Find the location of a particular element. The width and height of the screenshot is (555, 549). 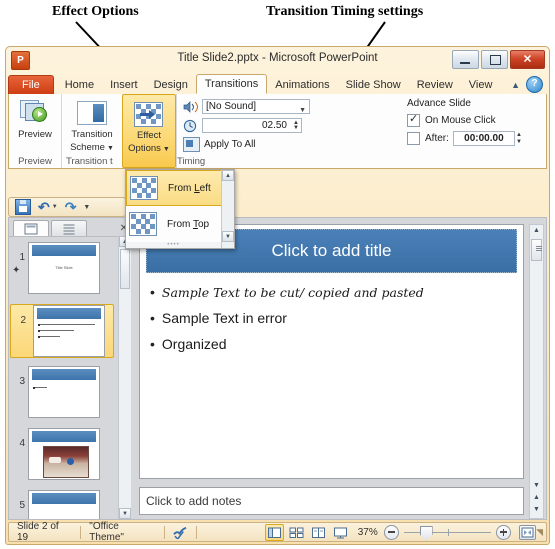

spell-check-icon is located at coordinates (180, 533).